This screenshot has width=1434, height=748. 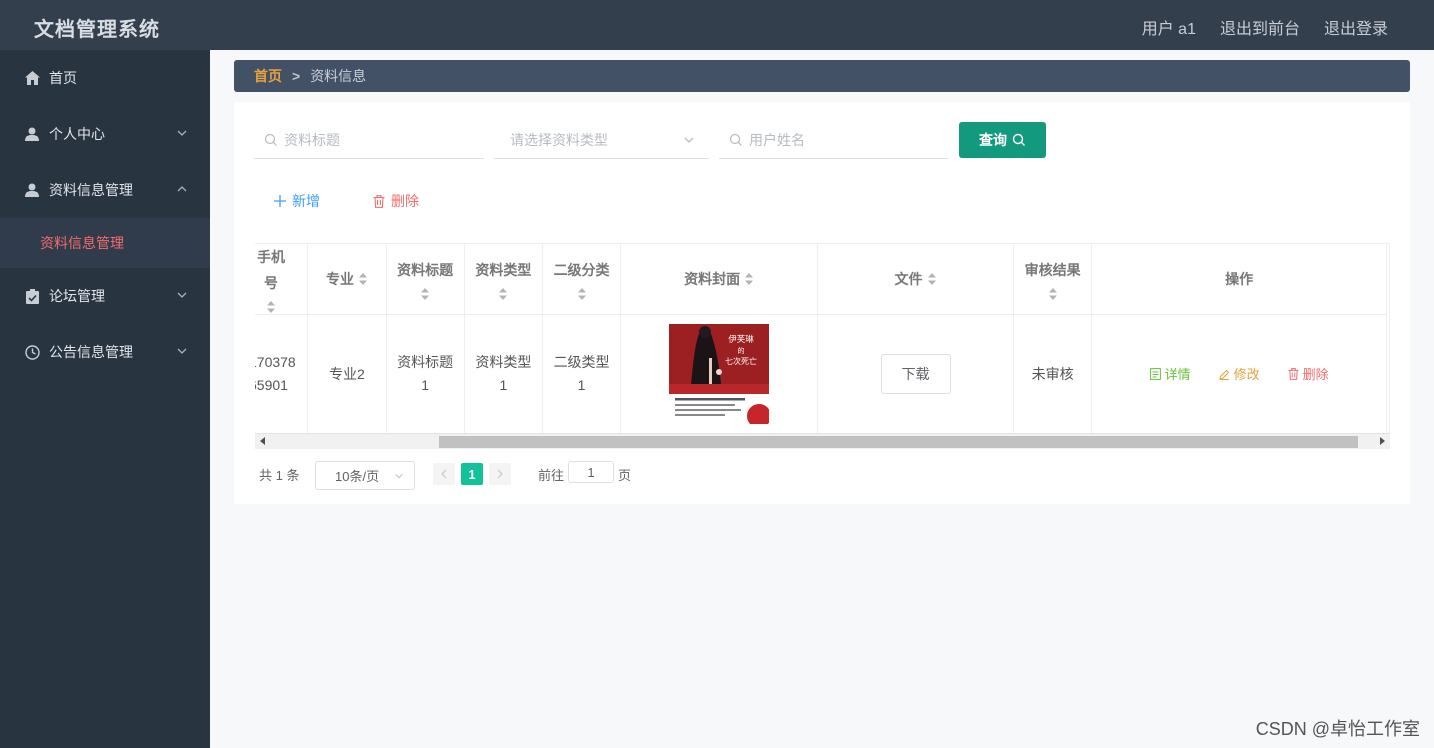 I want to click on home-icon, so click(x=32, y=78).